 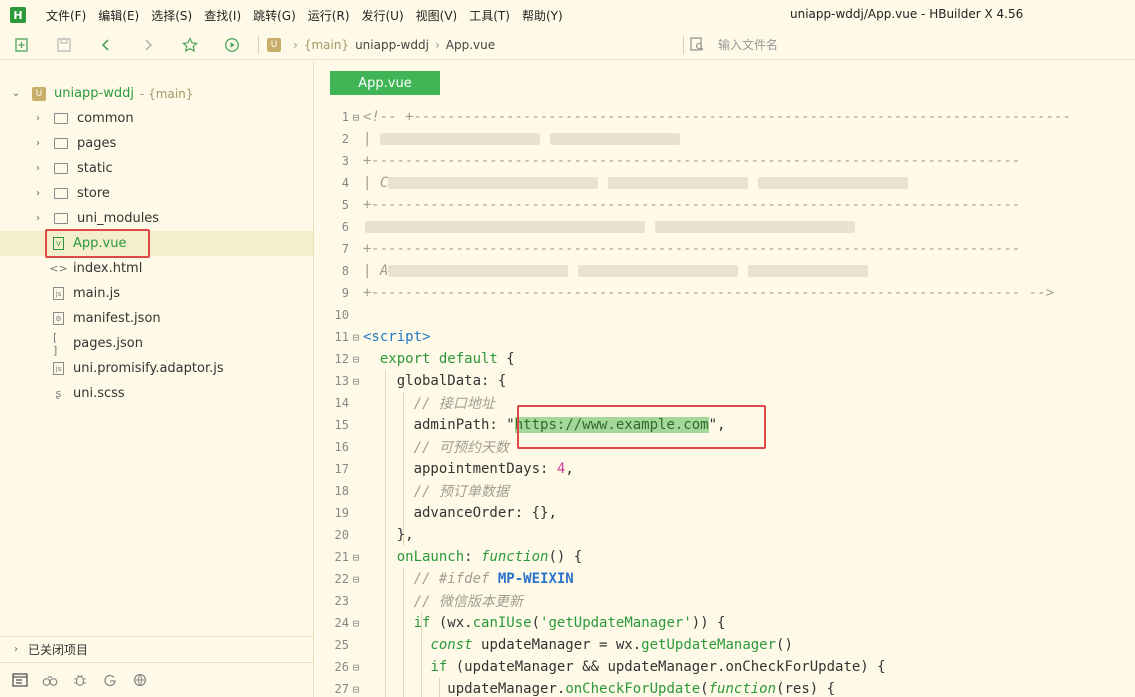 What do you see at coordinates (16, 93) in the screenshot?
I see `chevron-down-icon: ⌄` at bounding box center [16, 93].